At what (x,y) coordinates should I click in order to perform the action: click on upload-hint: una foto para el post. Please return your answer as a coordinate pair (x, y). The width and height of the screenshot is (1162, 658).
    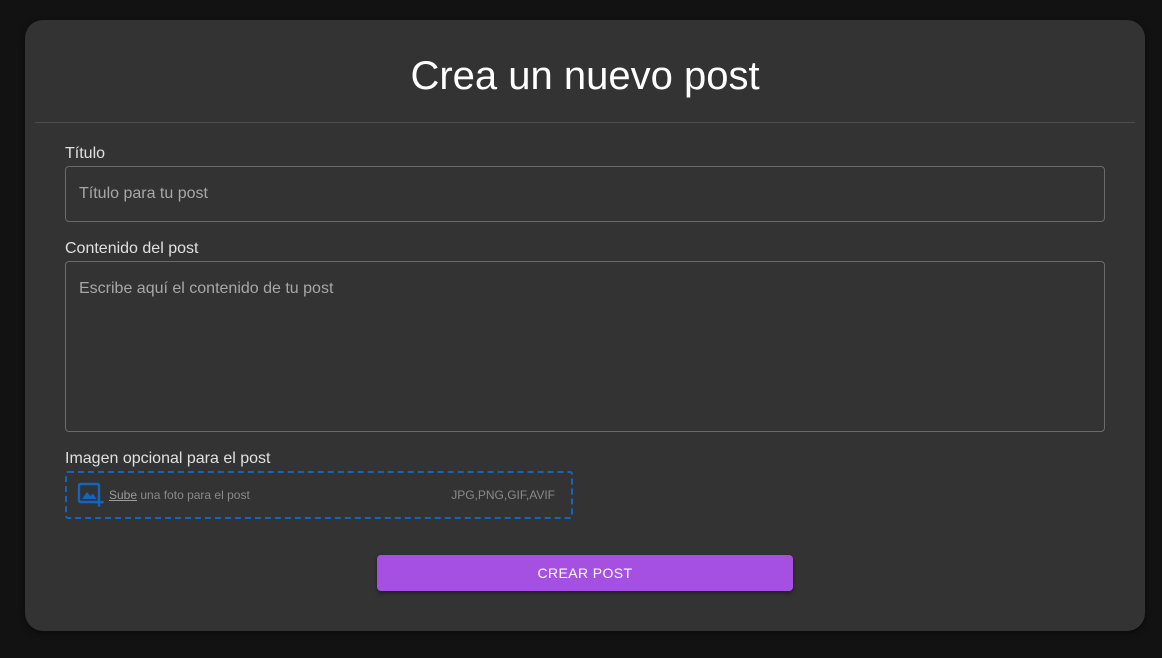
    Looking at the image, I should click on (193, 495).